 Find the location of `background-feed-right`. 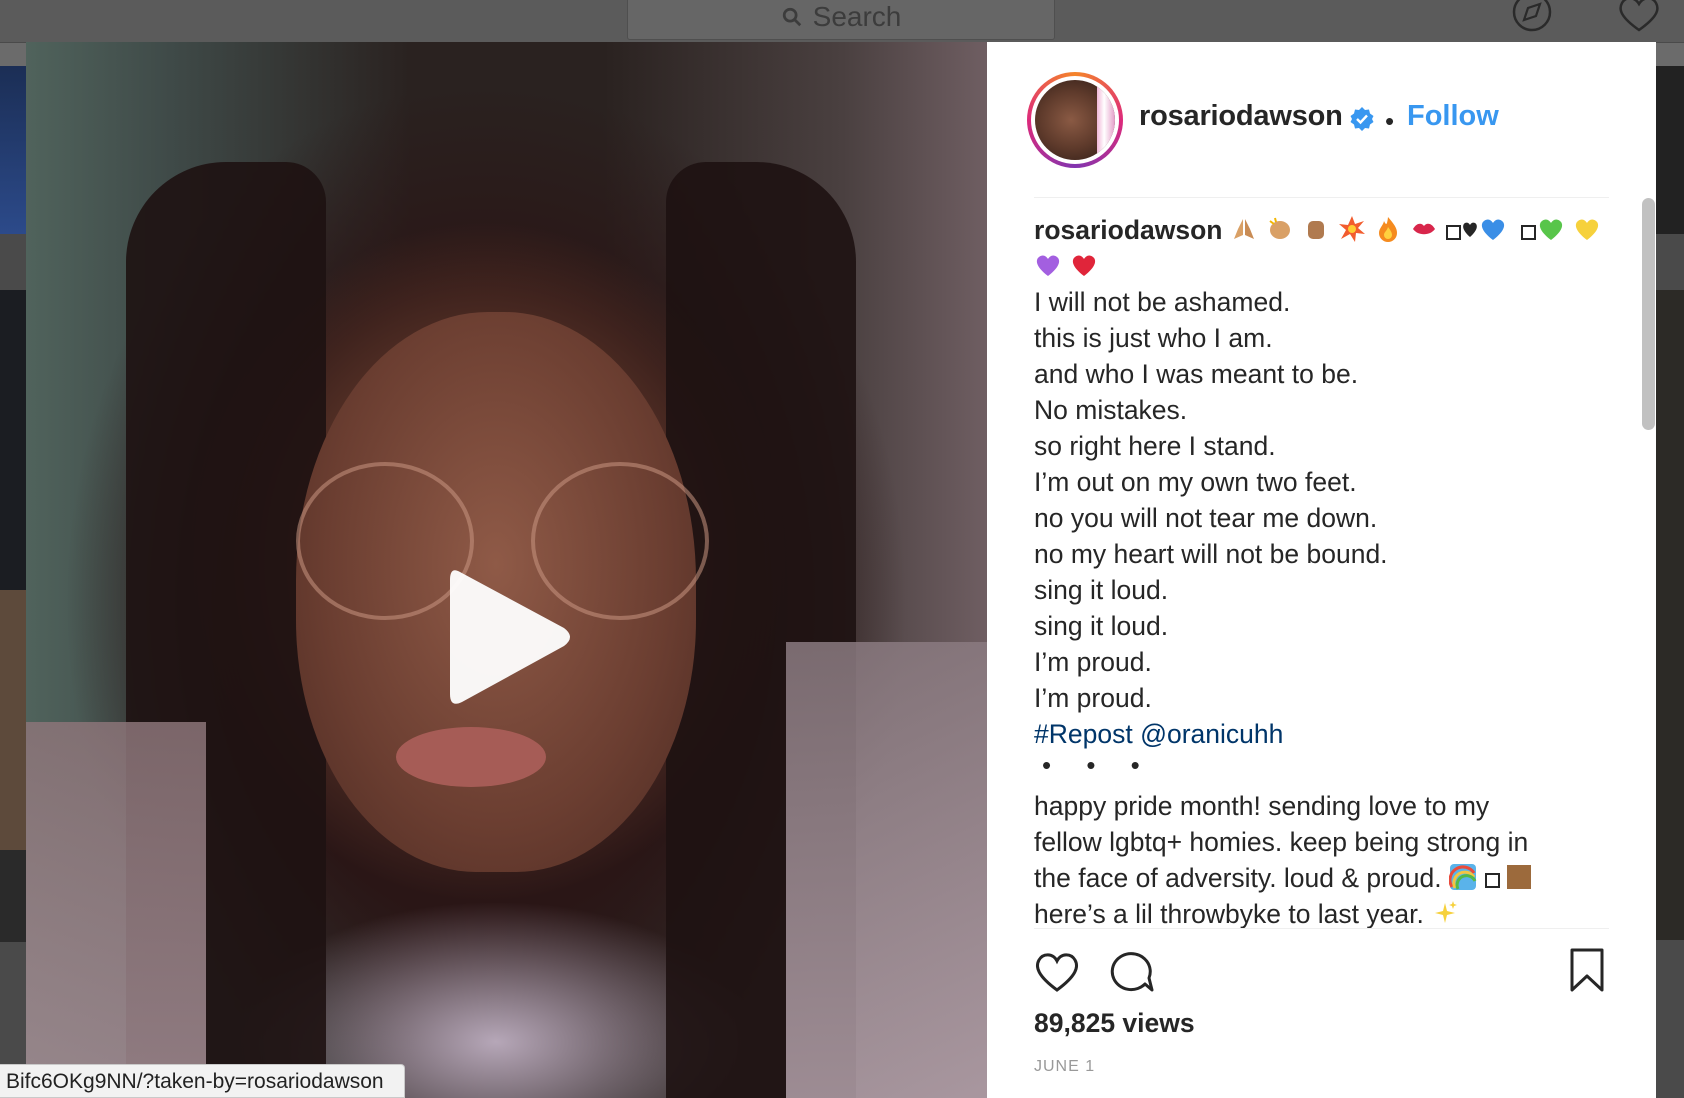

background-feed-right is located at coordinates (1669, 582).